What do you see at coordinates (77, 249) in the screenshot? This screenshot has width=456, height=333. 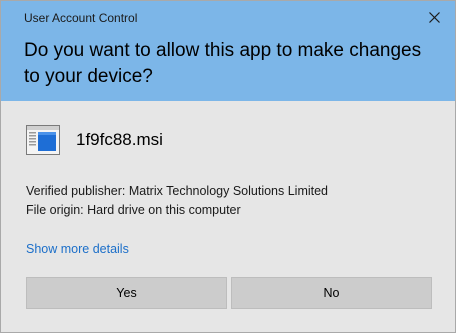 I see `show-more-details-link: Show more details` at bounding box center [77, 249].